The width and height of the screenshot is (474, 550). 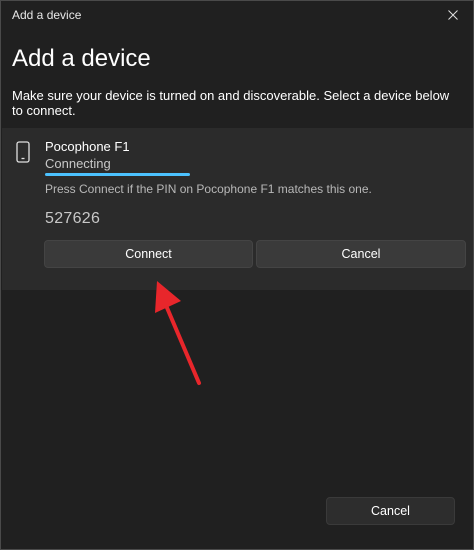 I want to click on annotation-arrow-icon, so click(x=178, y=333).